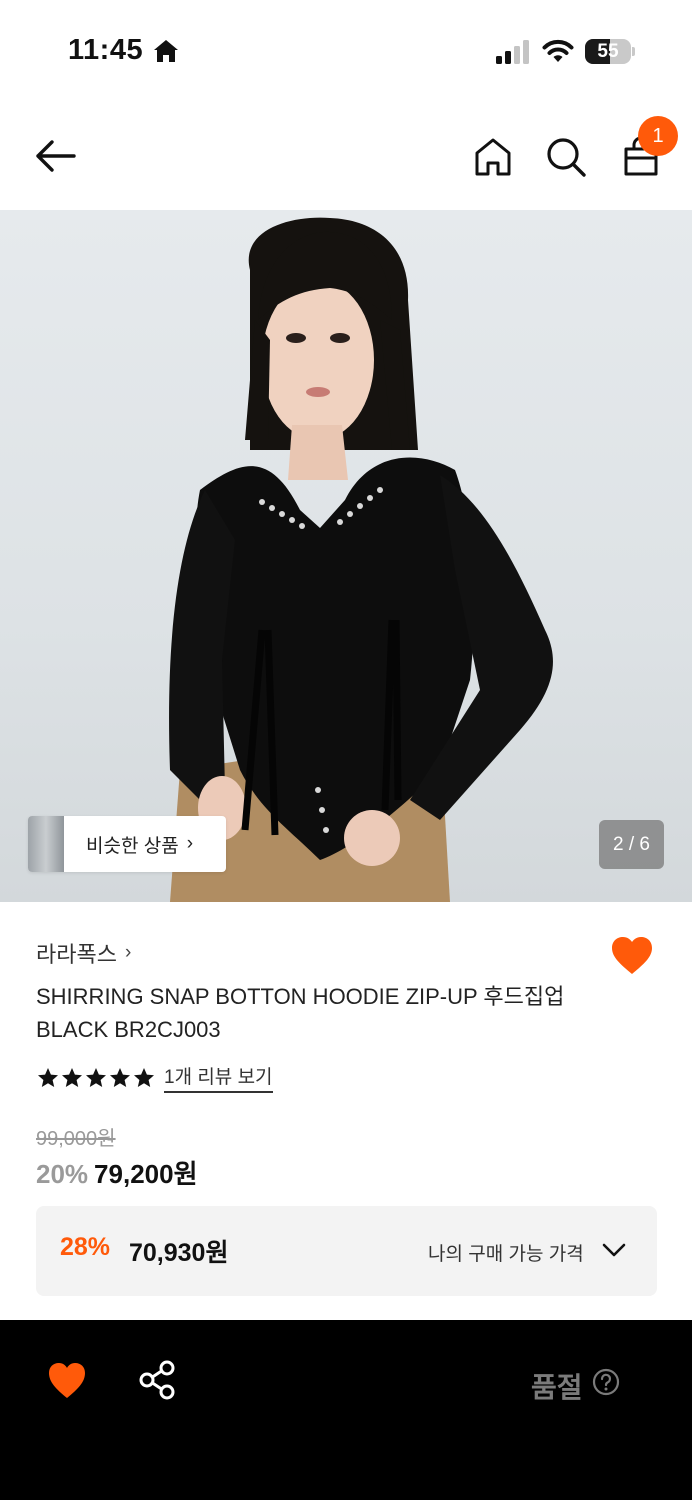 The image size is (692, 1500). I want to click on home-button, so click(493, 157).